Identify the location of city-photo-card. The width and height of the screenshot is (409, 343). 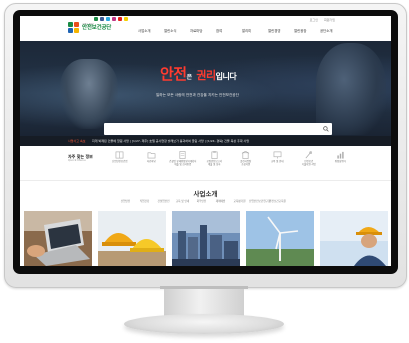
(206, 238).